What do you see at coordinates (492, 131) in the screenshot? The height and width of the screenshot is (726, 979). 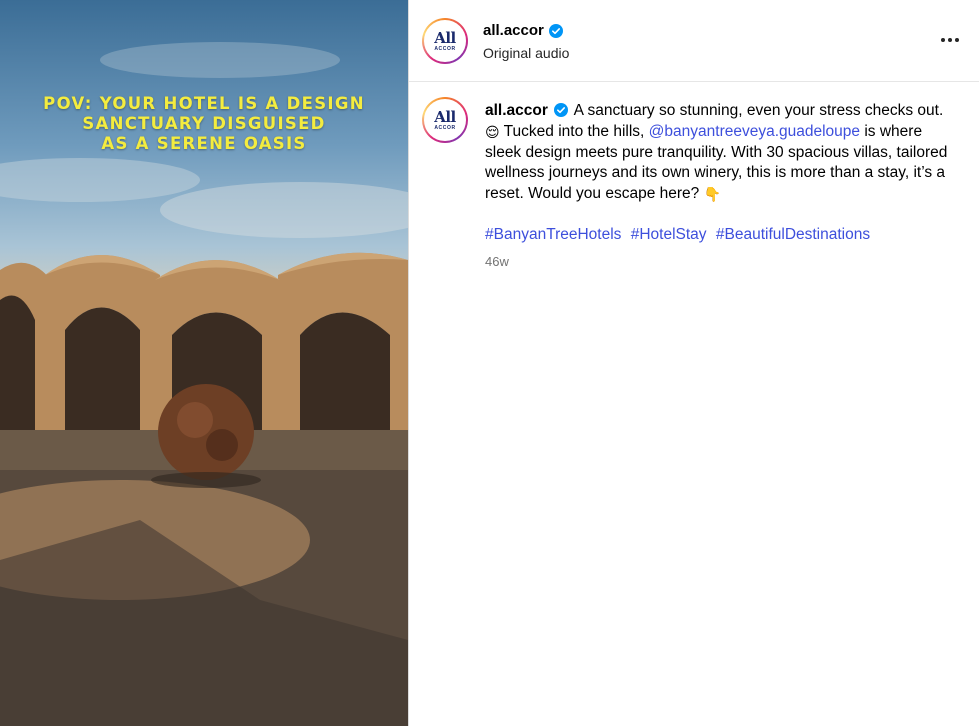 I see `relieved-face-emoji-icon: 😌` at bounding box center [492, 131].